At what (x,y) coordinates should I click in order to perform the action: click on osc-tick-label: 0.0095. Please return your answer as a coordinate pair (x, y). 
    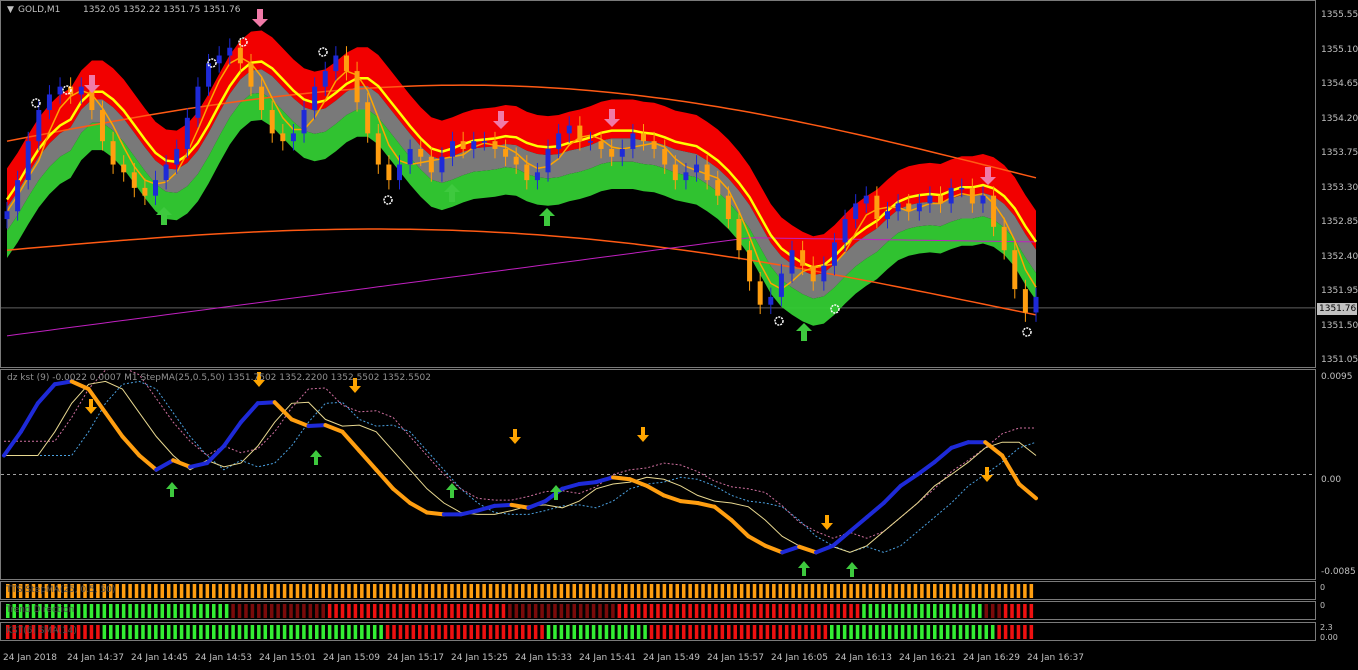
    Looking at the image, I should click on (1337, 377).